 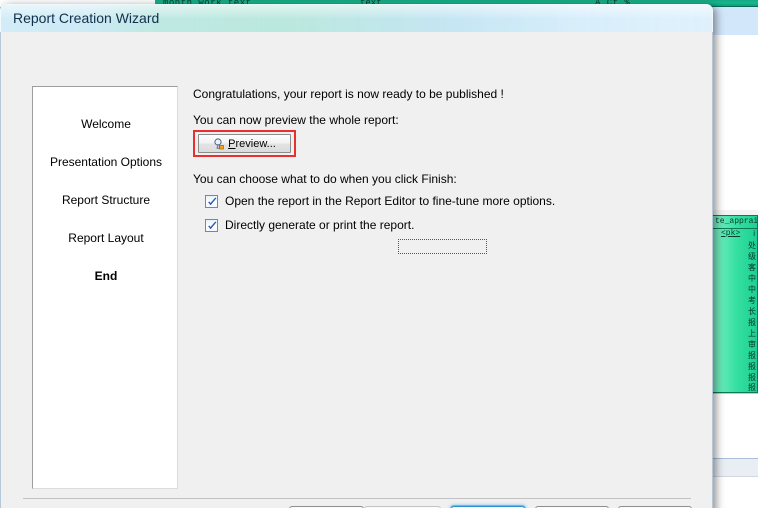 I want to click on checkbox-directly-print, so click(x=211, y=225).